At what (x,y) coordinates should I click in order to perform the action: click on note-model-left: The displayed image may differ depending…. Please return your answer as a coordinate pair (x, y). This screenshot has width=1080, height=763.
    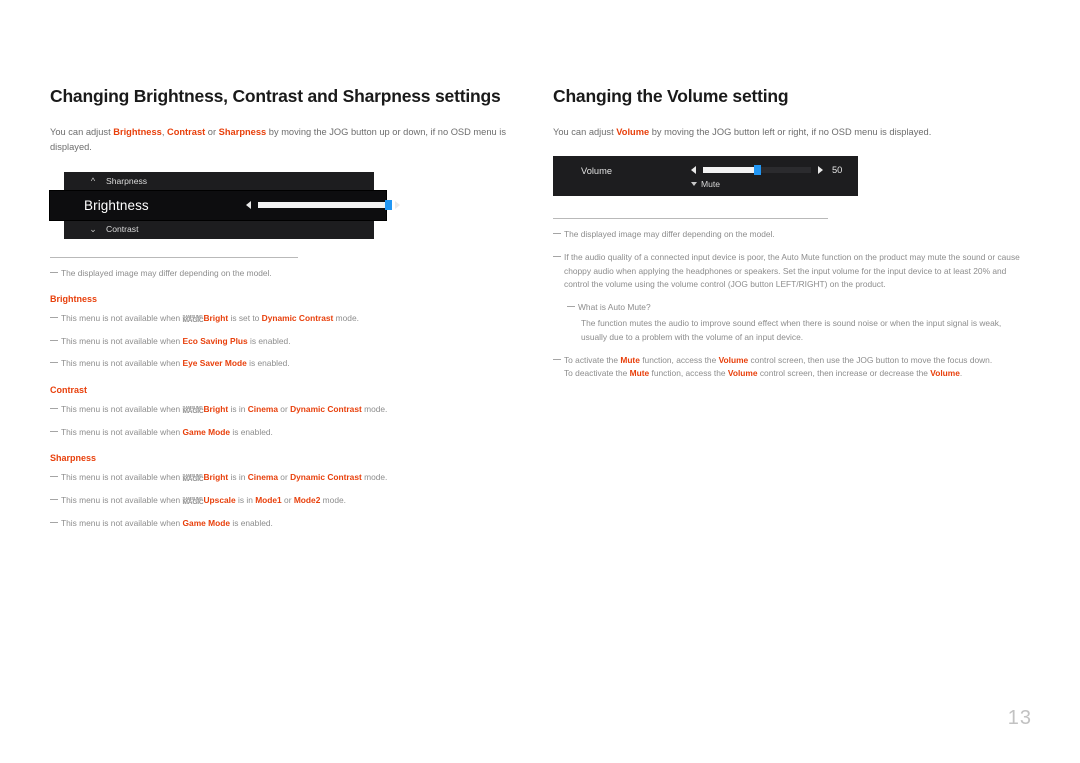
    Looking at the image, I should click on (280, 274).